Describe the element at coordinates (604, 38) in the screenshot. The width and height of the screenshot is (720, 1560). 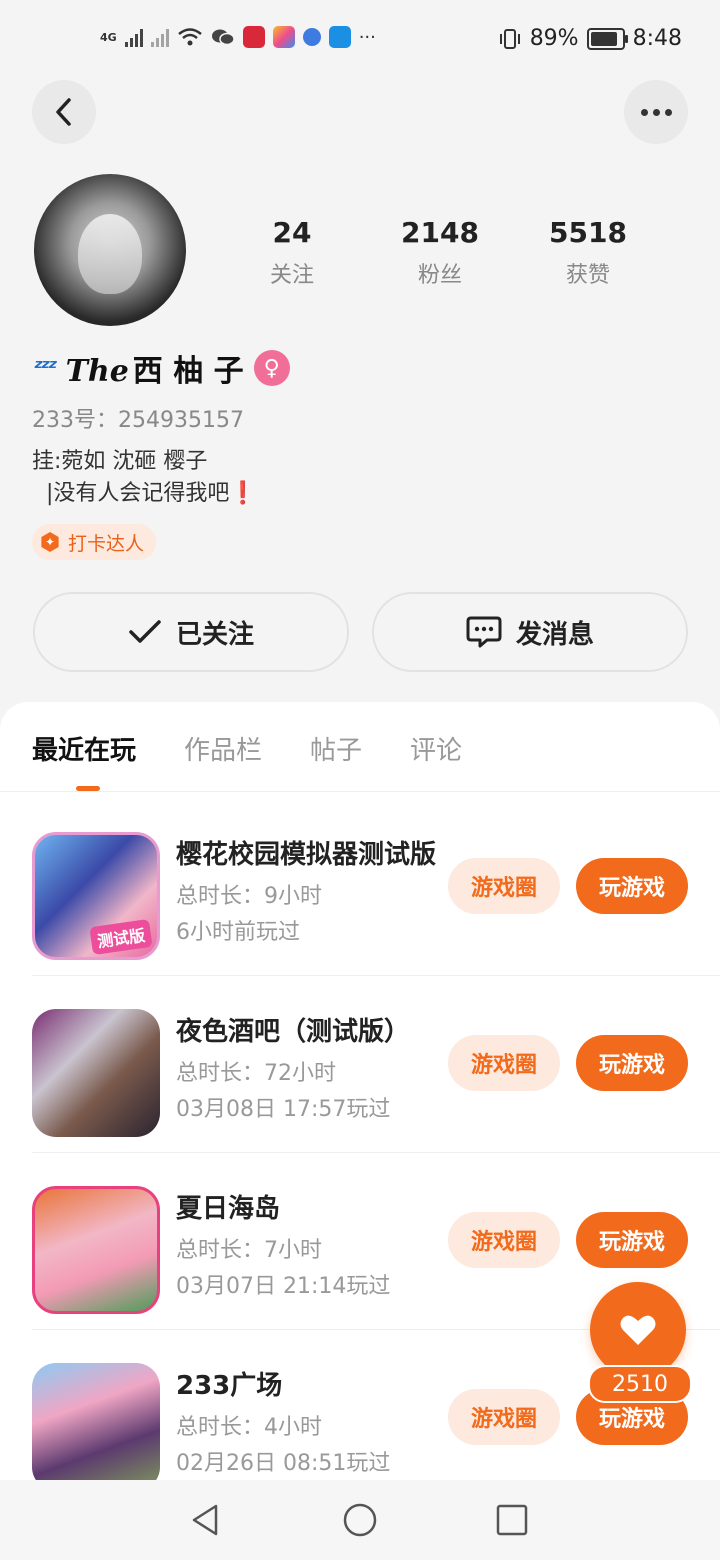
I see `battery-fill` at that location.